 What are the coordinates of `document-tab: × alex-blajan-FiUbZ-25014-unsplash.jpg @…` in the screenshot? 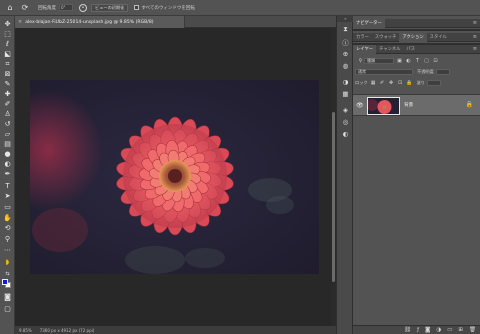 It's located at (100, 22).